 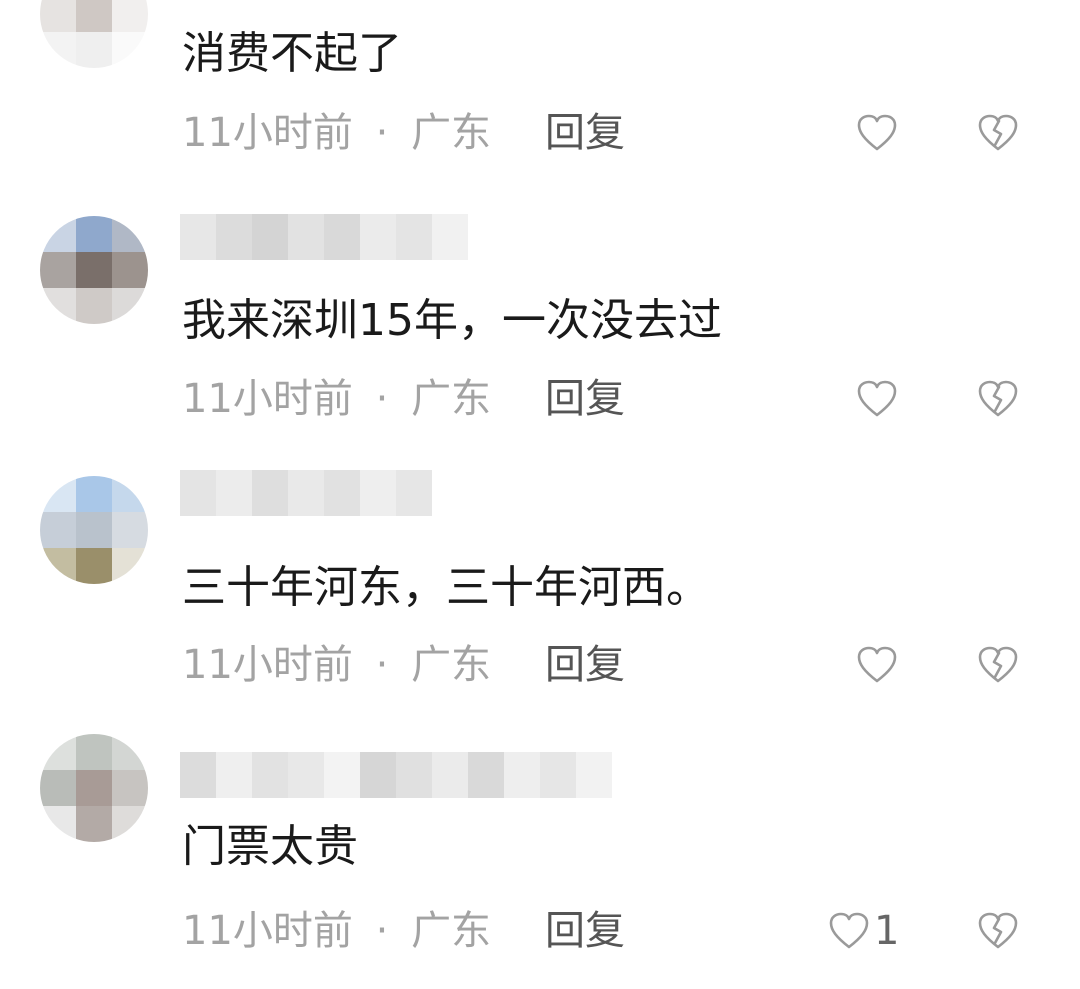 I want to click on comment-text: 消费不起了, so click(x=292, y=53).